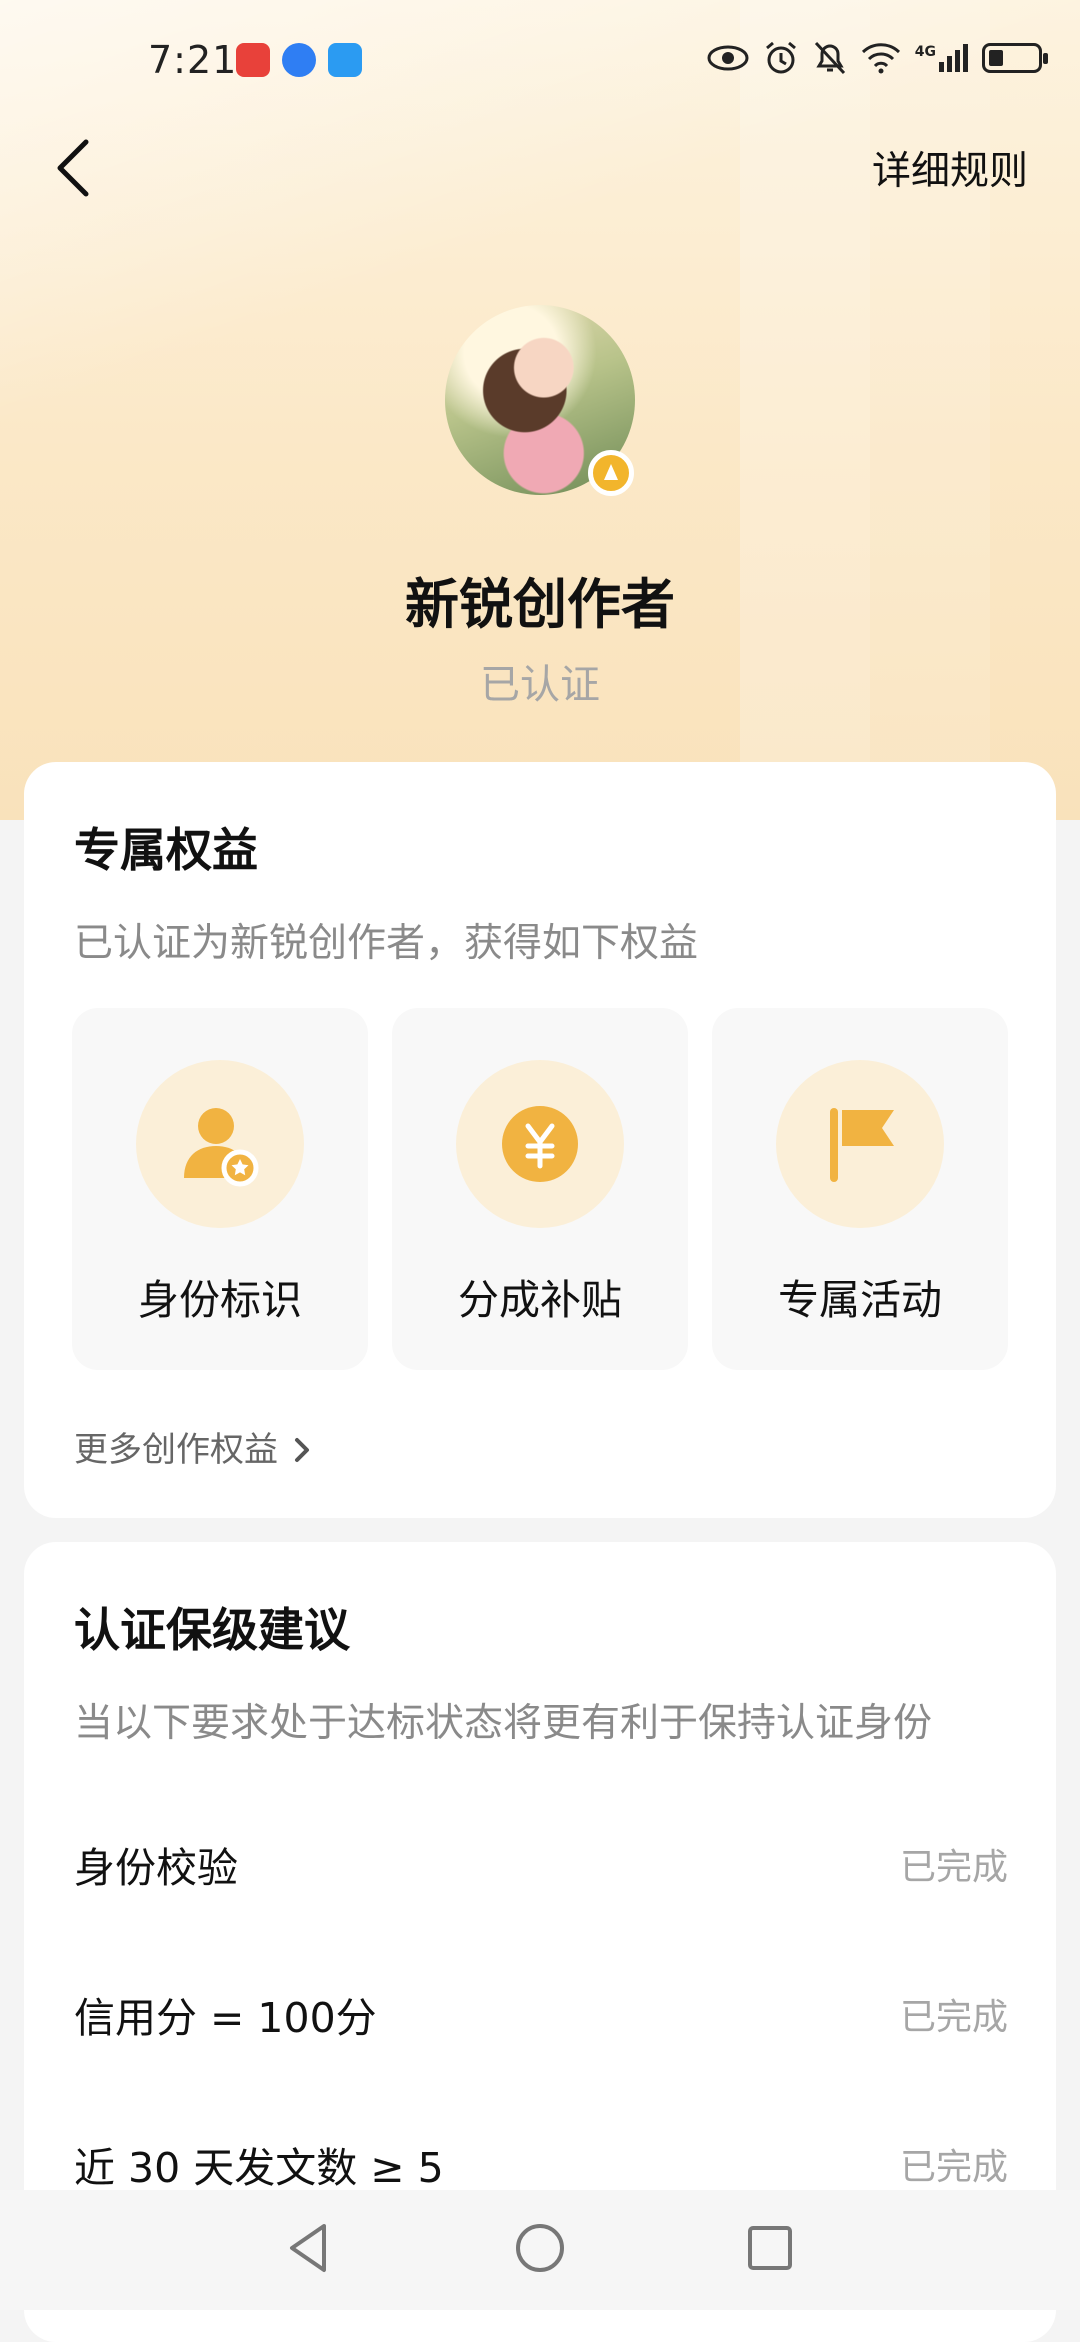 Image resolution: width=1080 pixels, height=2342 pixels. What do you see at coordinates (540, 604) in the screenshot?
I see `profile-title: 新锐创作者` at bounding box center [540, 604].